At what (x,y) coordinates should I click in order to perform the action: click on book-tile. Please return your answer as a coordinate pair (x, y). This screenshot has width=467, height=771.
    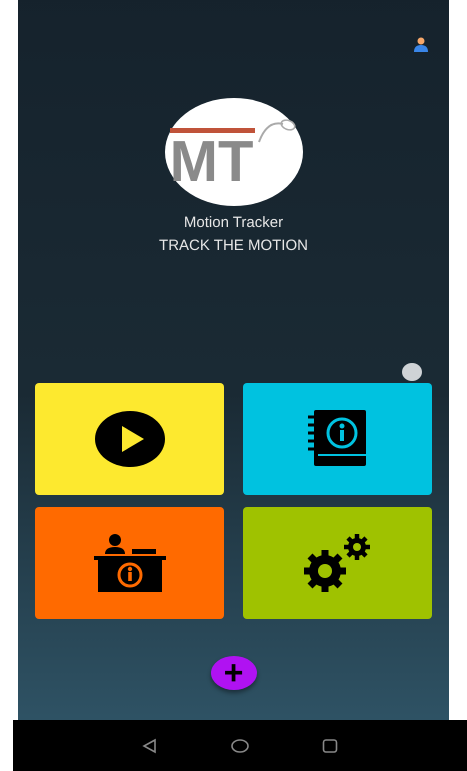
    Looking at the image, I should click on (337, 439).